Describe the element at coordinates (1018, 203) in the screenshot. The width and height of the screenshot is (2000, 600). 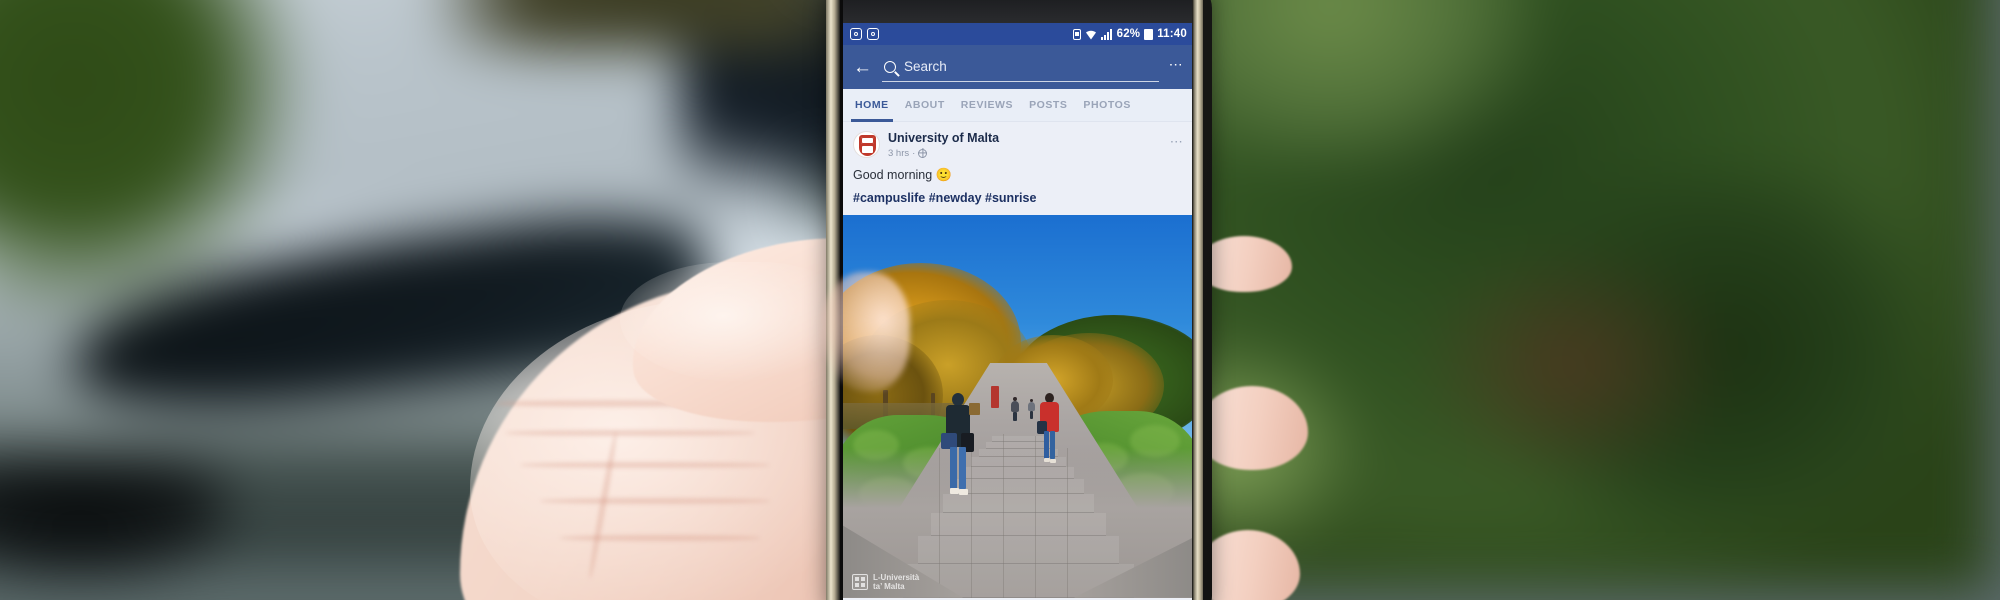
I see `post-hashtags: #campuslife #newday #sunrise` at that location.